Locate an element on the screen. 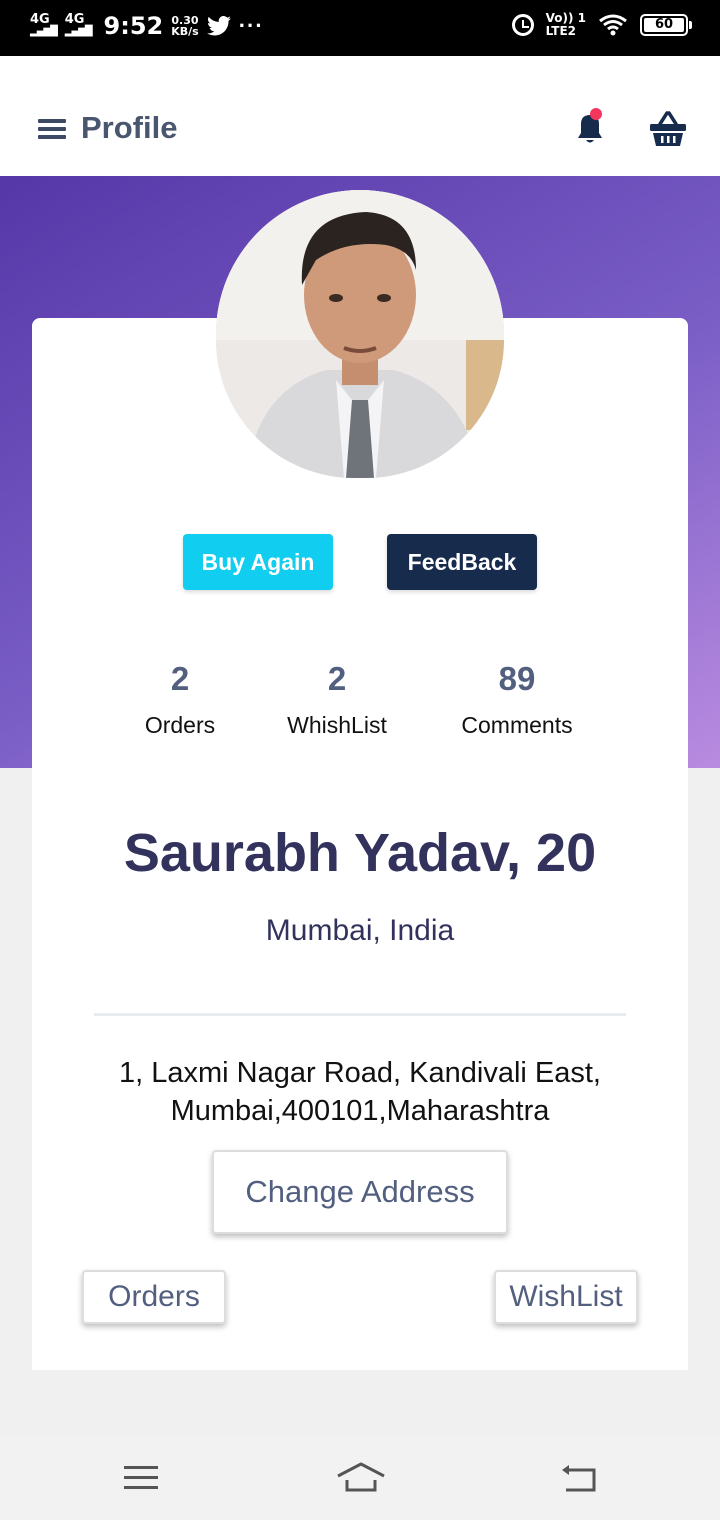  change-address-button: Change Address is located at coordinates (360, 1192).